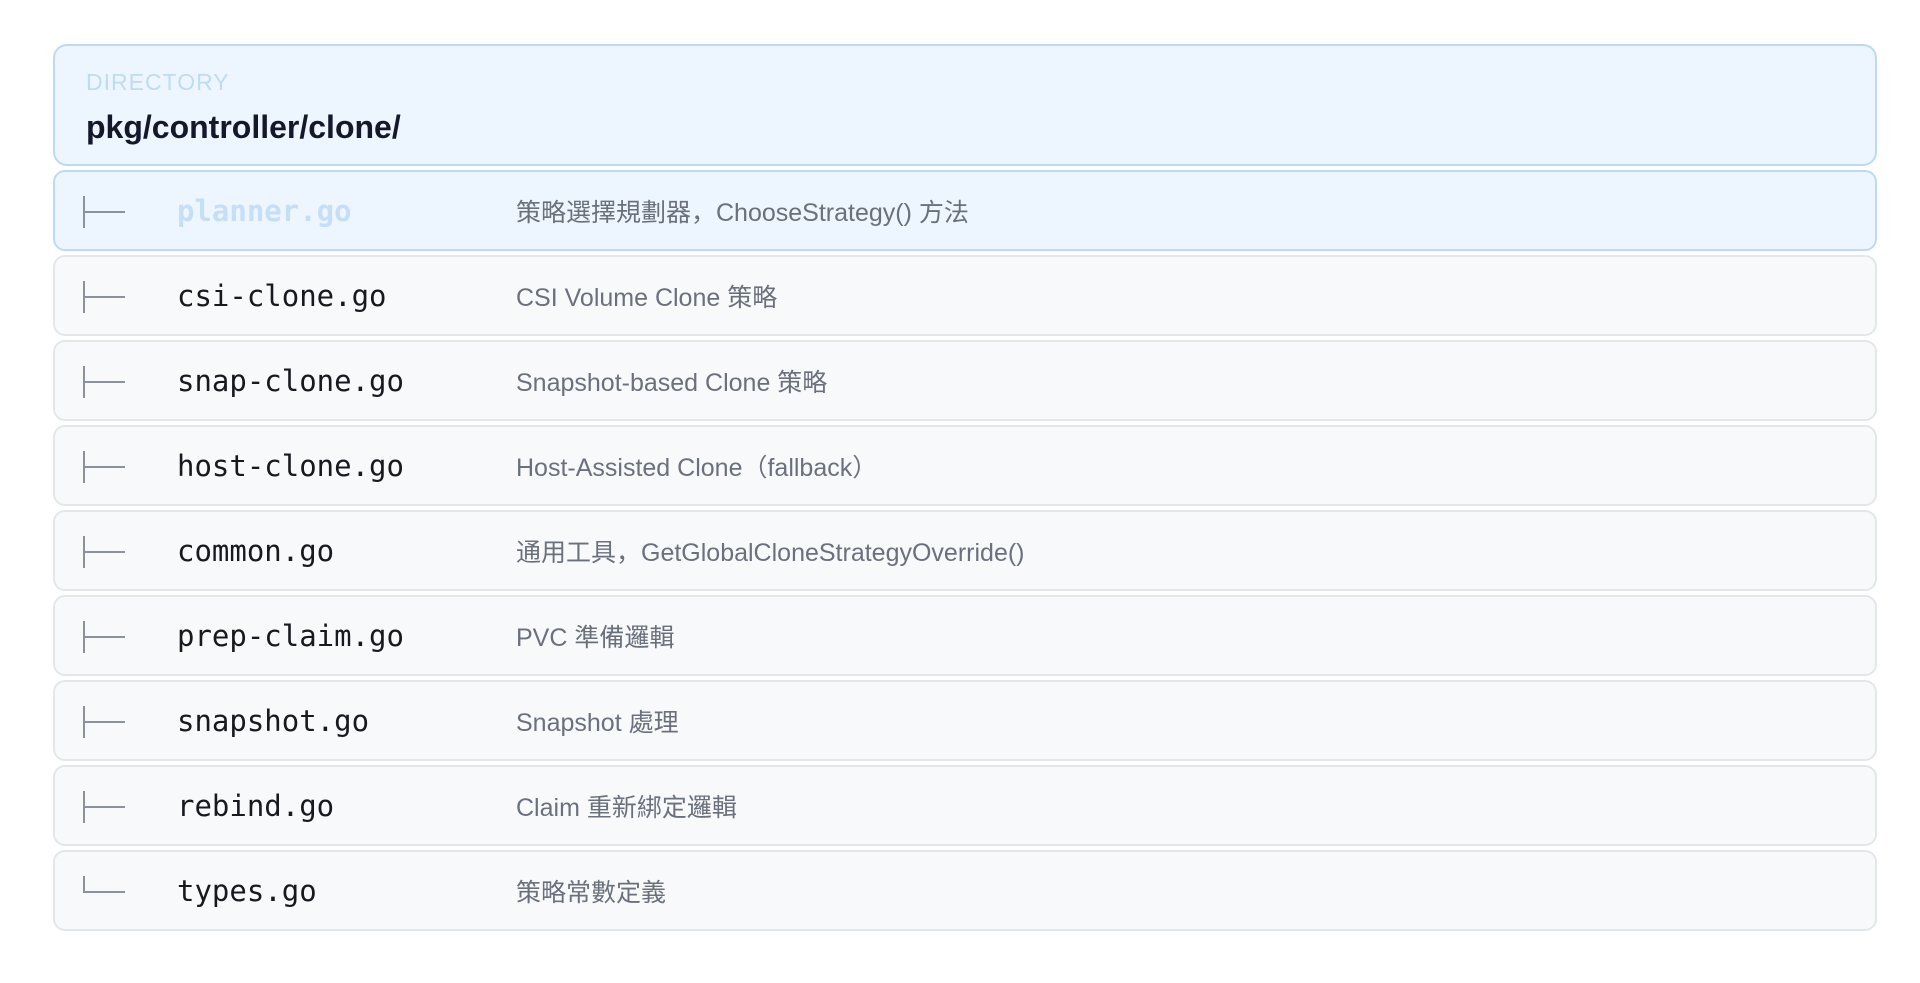 The height and width of the screenshot is (983, 1920). I want to click on file-description: PVC 準備邏輯, so click(595, 637).